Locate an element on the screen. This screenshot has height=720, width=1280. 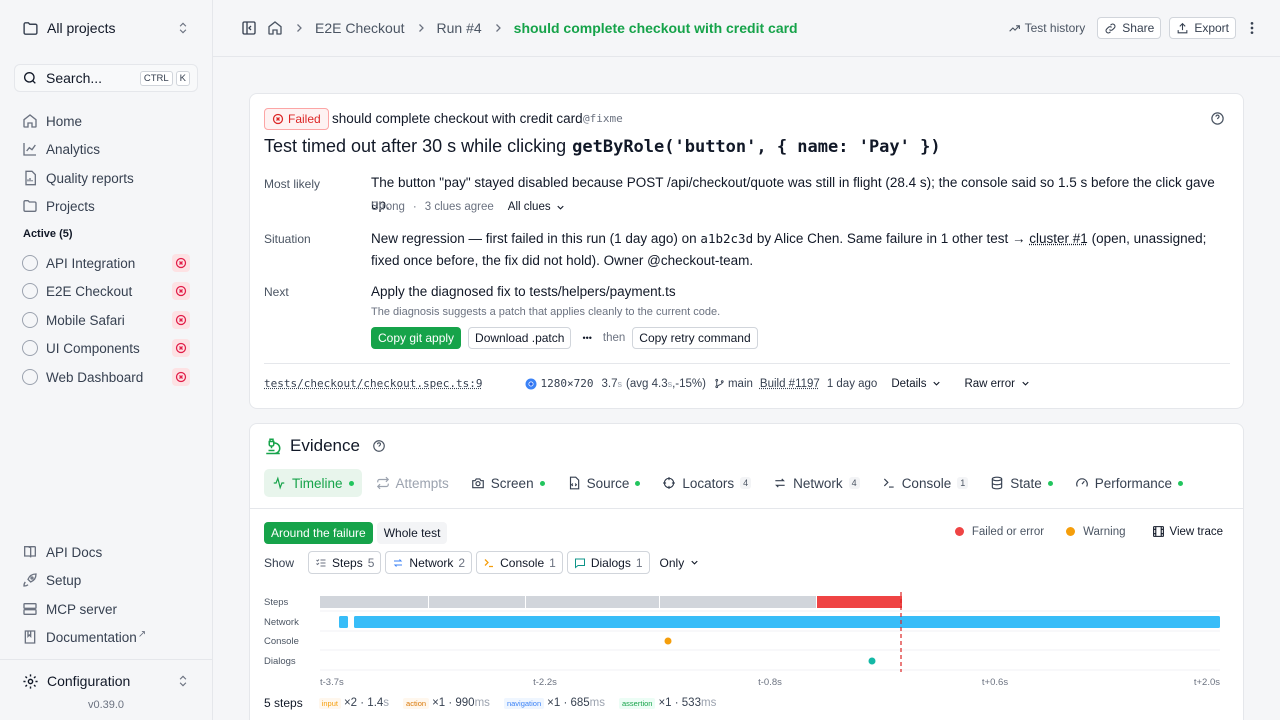
search-icon is located at coordinates (30, 78).